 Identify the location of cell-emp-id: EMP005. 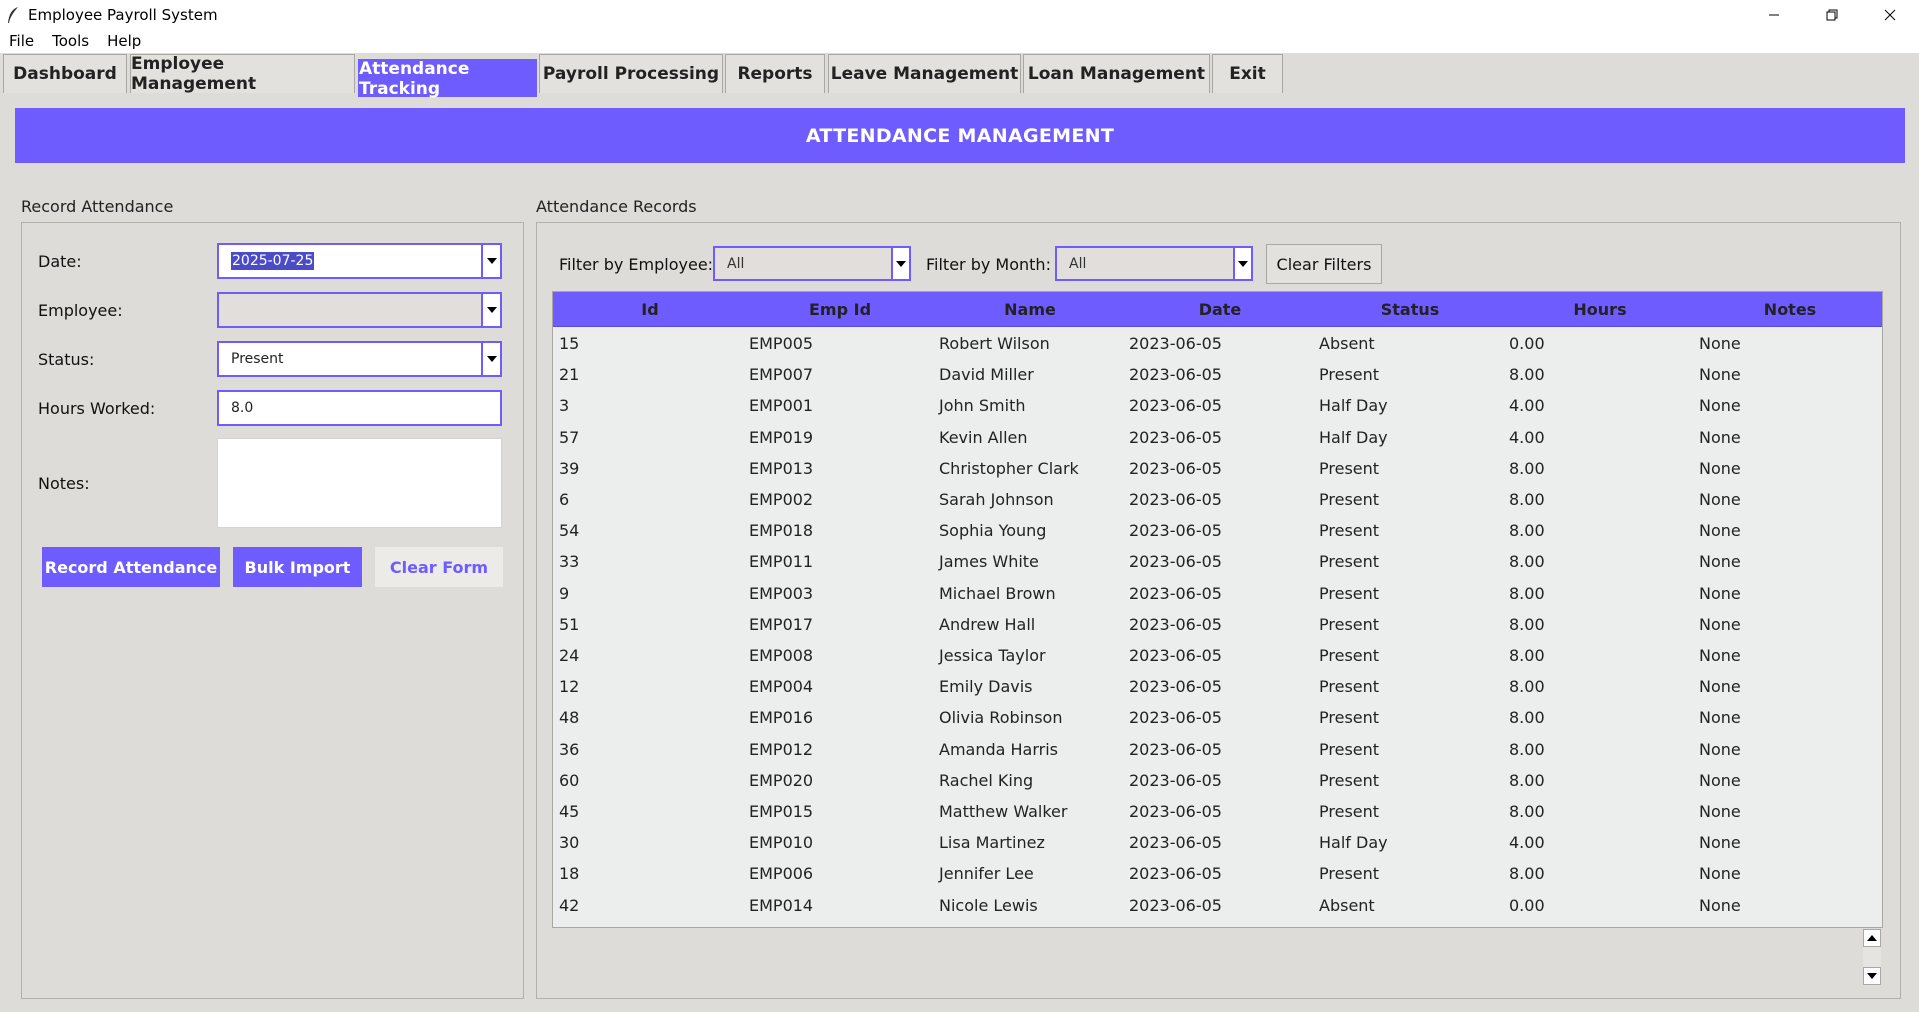
(781, 343).